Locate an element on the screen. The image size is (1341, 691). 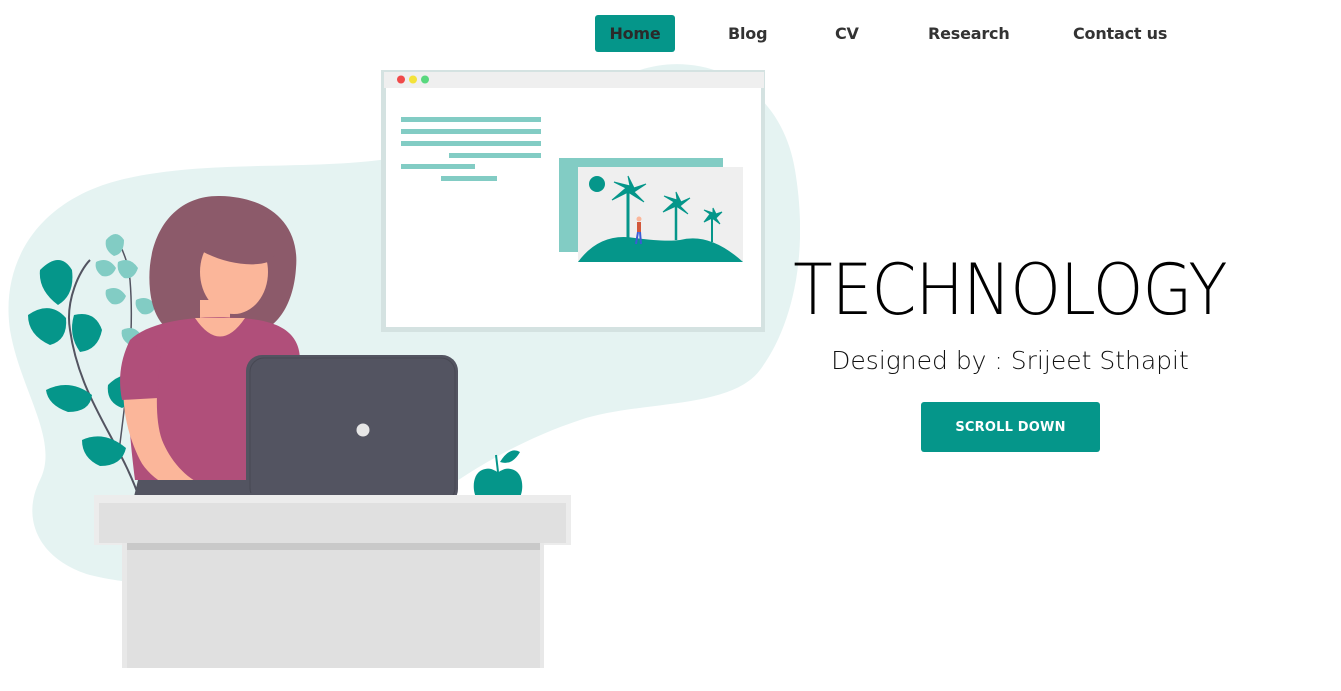
desk is located at coordinates (332, 581).